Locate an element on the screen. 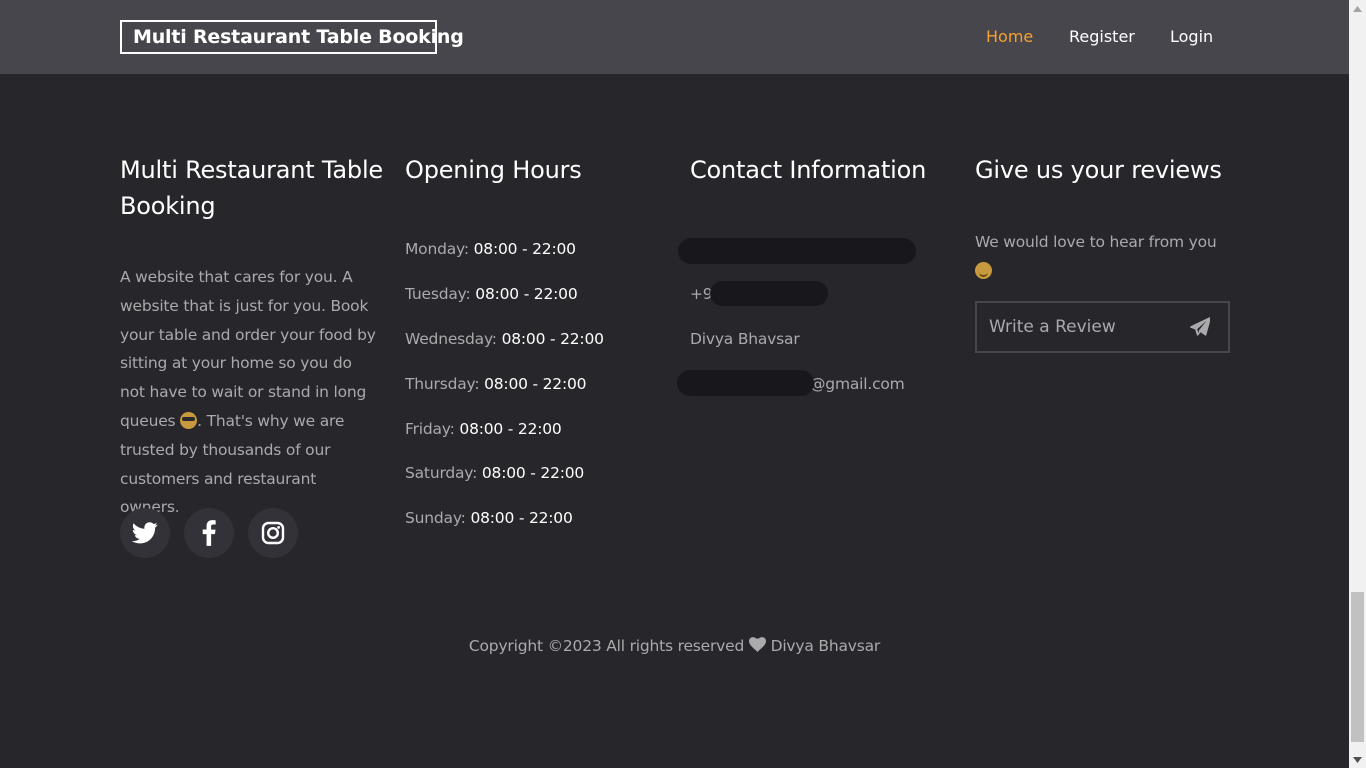 Image resolution: width=1366 pixels, height=768 pixels. copyright-author: Divya Bhavsar is located at coordinates (825, 646).